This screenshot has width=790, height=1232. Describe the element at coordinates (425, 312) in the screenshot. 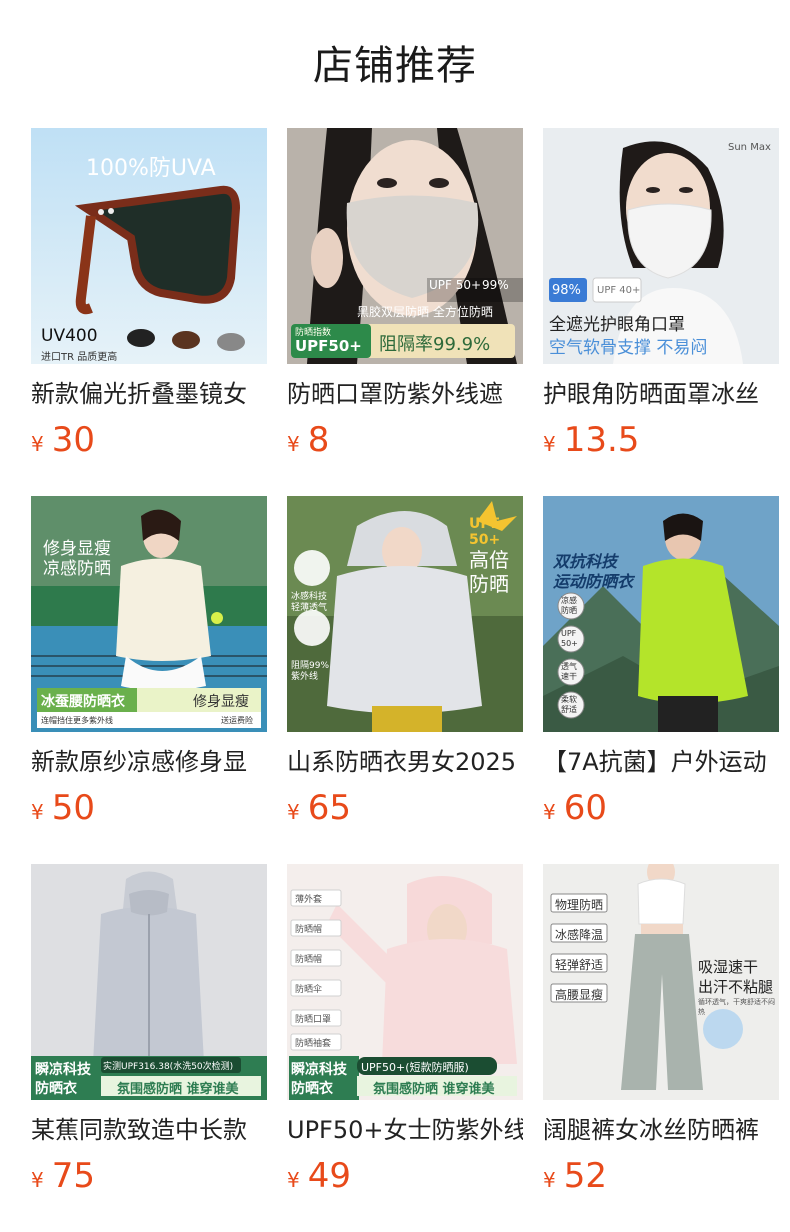

I see `image-tag: 黑胶双层防晒 全方位防晒` at that location.